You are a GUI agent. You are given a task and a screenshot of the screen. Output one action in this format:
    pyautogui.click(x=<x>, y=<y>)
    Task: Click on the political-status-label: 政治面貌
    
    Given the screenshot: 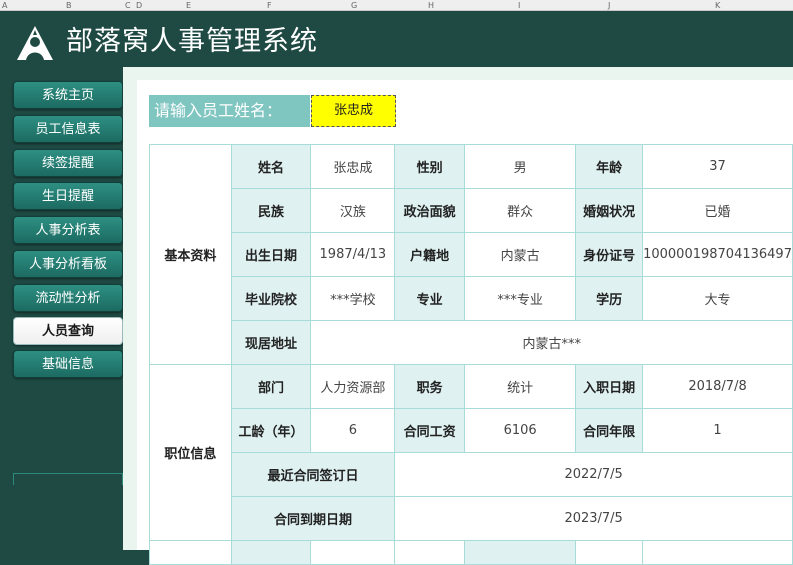 What is the action you would take?
    pyautogui.click(x=430, y=210)
    